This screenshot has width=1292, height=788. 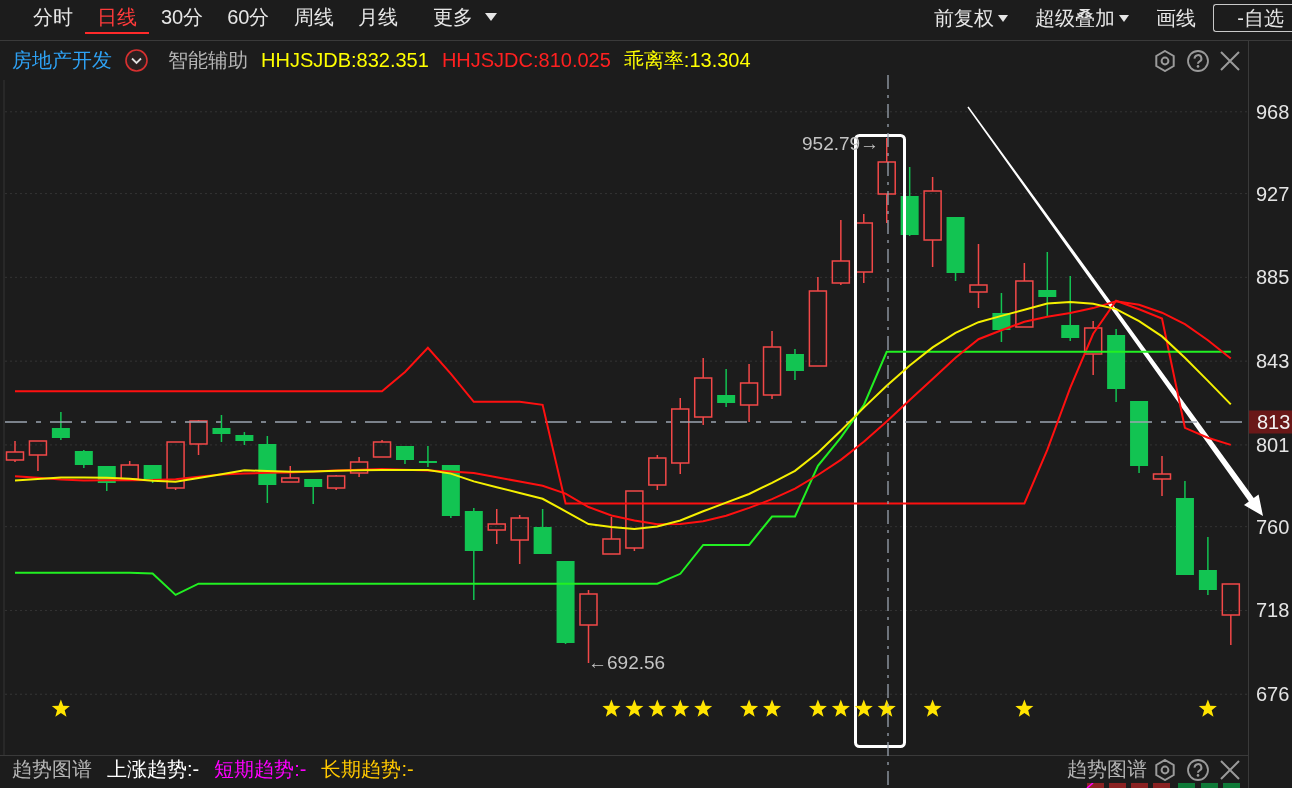 I want to click on dropdown-button: 前复权, so click(x=971, y=18).